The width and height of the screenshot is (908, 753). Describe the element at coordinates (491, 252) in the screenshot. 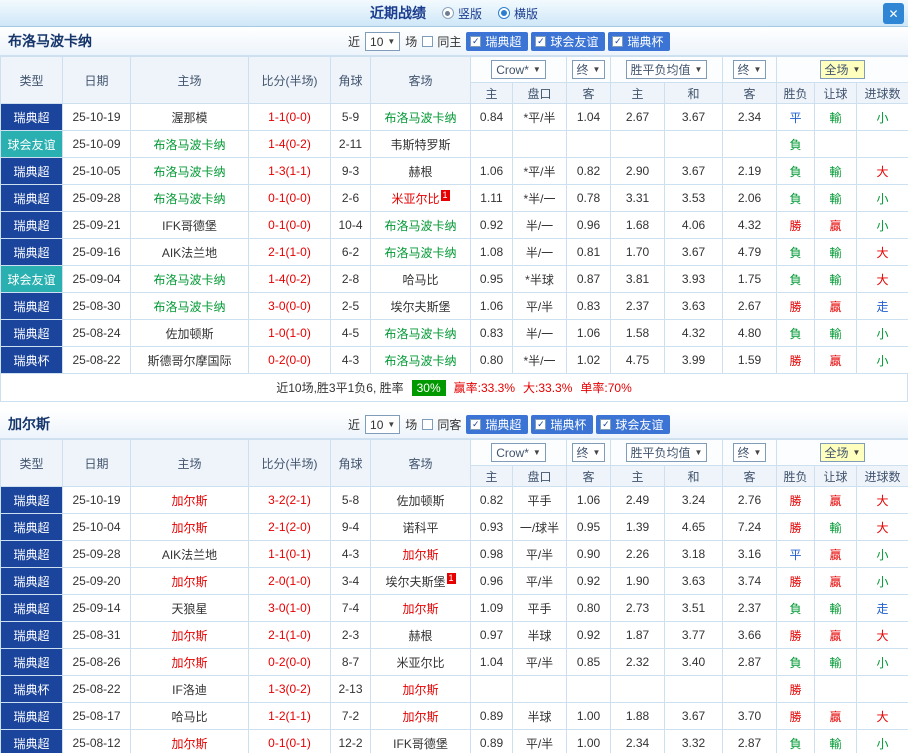

I see `home-odds-cell: 1.08` at that location.